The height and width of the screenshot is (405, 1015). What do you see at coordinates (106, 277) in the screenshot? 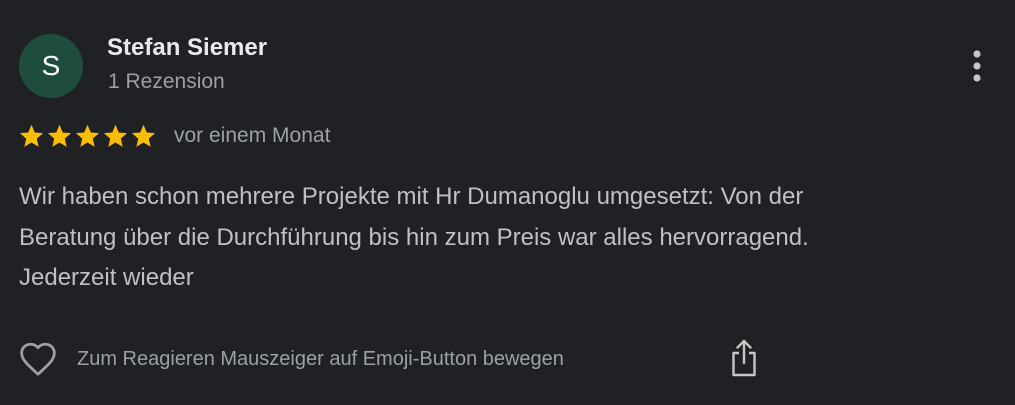
I see `review-text-line: Jederzeit wieder` at bounding box center [106, 277].